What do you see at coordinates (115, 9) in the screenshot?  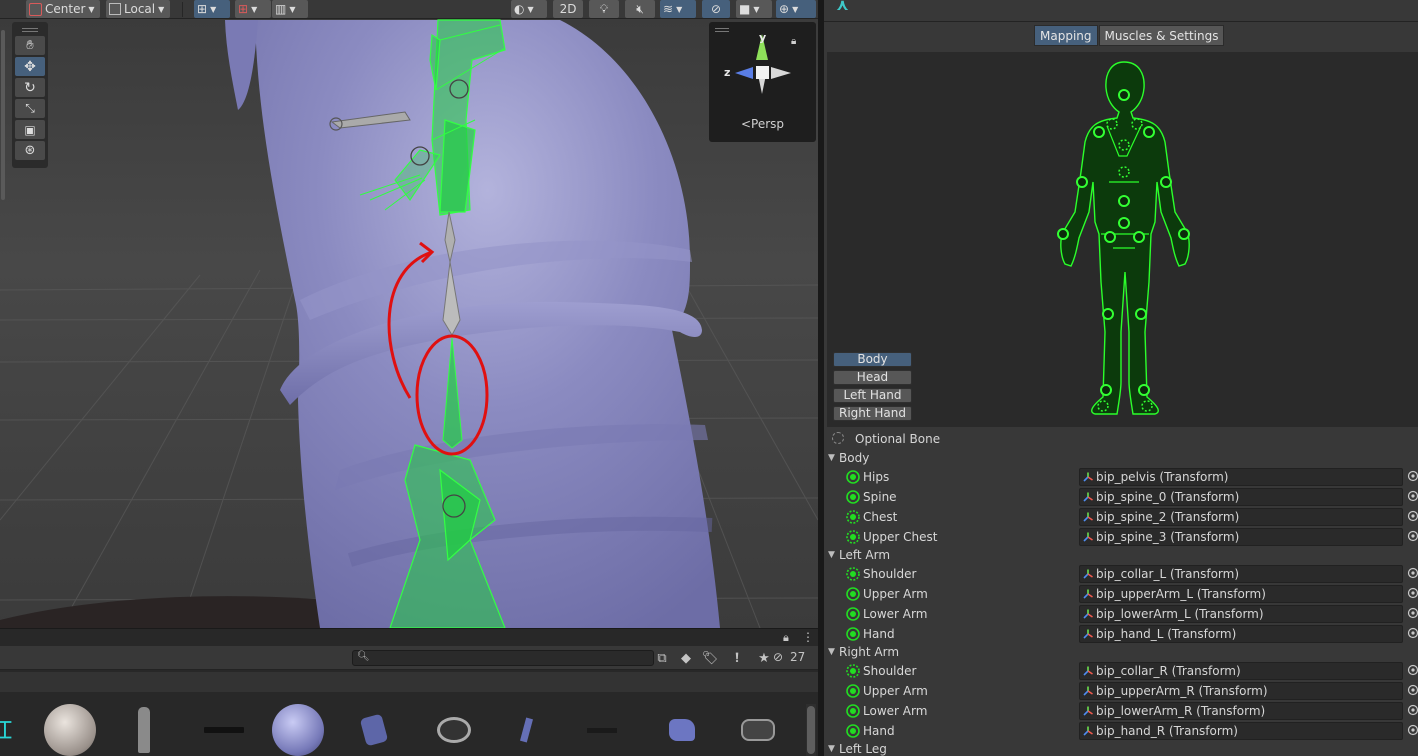 I see `cube-icon` at bounding box center [115, 9].